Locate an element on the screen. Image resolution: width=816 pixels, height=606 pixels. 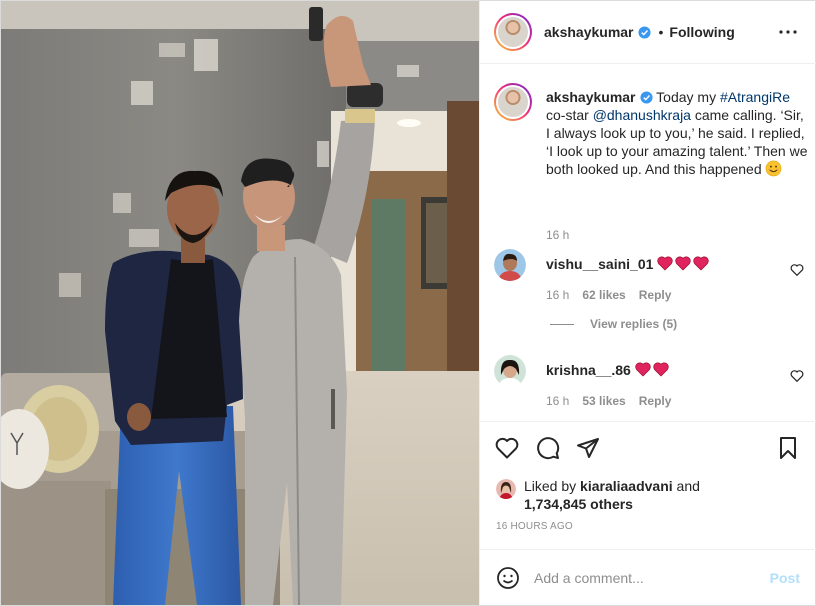
liker-username: kiaraliaadvani is located at coordinates (626, 486).